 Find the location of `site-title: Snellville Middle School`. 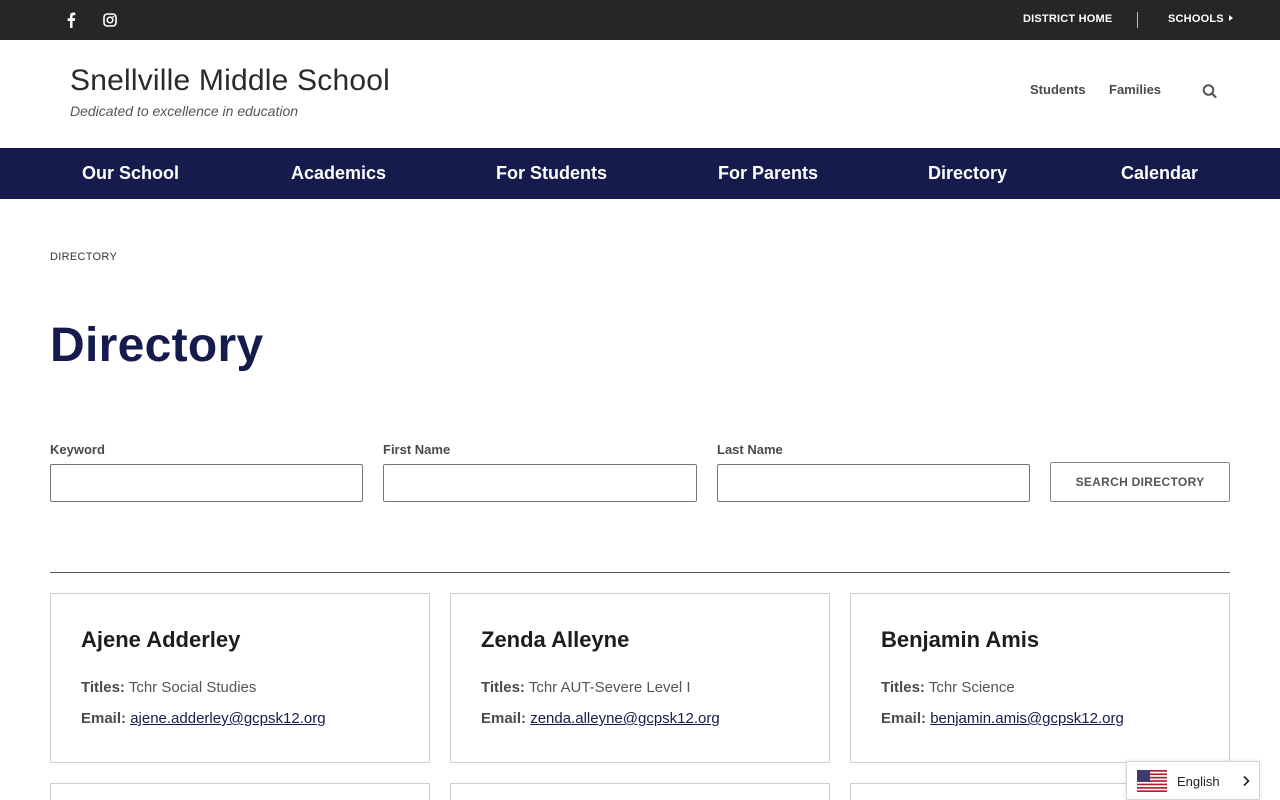

site-title: Snellville Middle School is located at coordinates (230, 81).